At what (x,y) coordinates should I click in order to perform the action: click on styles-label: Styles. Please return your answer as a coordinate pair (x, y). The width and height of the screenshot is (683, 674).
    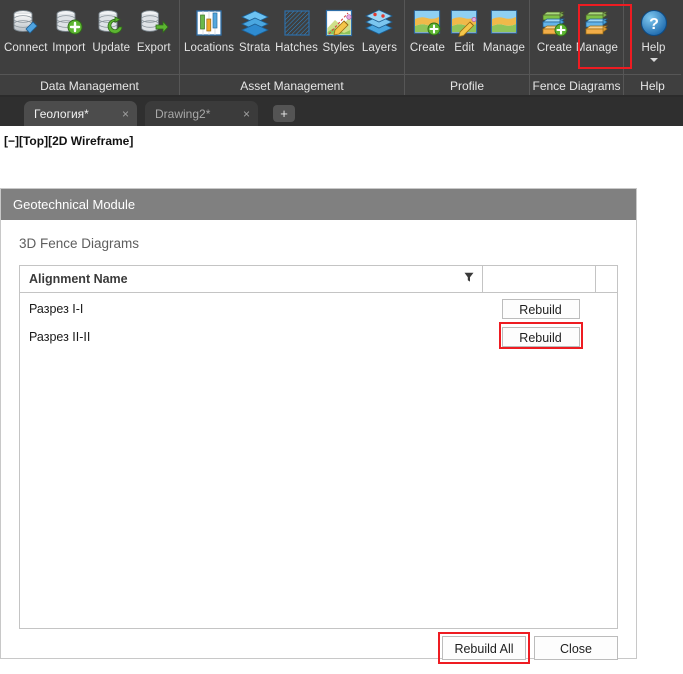
    Looking at the image, I should click on (338, 48).